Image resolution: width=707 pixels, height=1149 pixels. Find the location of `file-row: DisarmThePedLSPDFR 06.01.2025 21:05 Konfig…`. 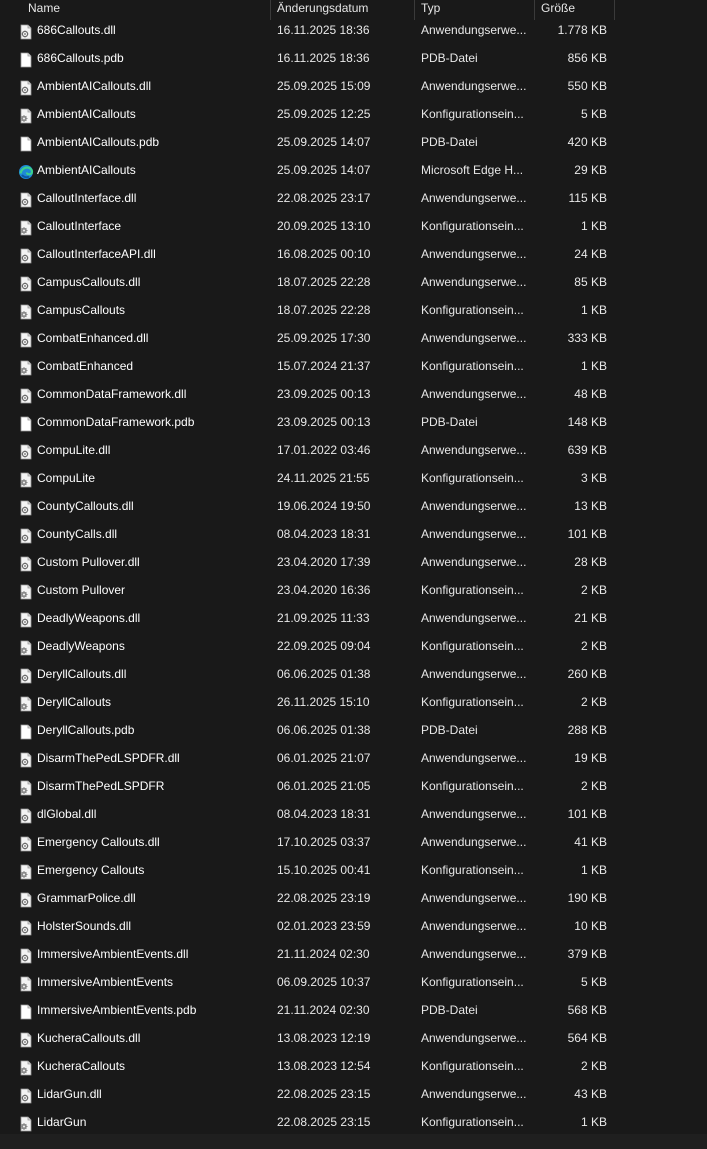

file-row: DisarmThePedLSPDFR 06.01.2025 21:05 Konfig… is located at coordinates (353, 786).